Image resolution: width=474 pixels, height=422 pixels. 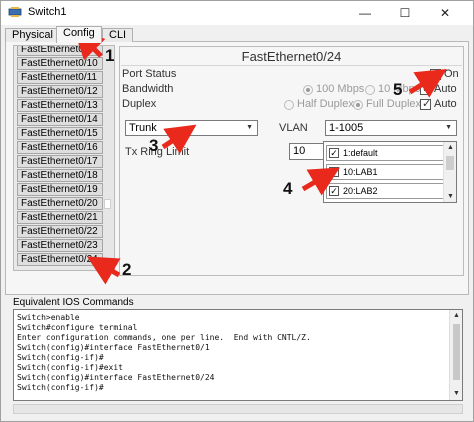 What do you see at coordinates (113, 347) in the screenshot?
I see `ios-line: Switch(config)#interface FastEthernet0/1` at bounding box center [113, 347].